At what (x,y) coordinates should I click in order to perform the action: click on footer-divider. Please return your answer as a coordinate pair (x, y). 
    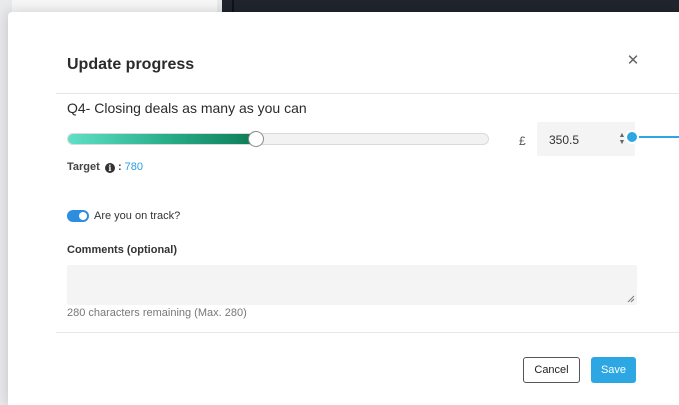
    Looking at the image, I should click on (367, 332).